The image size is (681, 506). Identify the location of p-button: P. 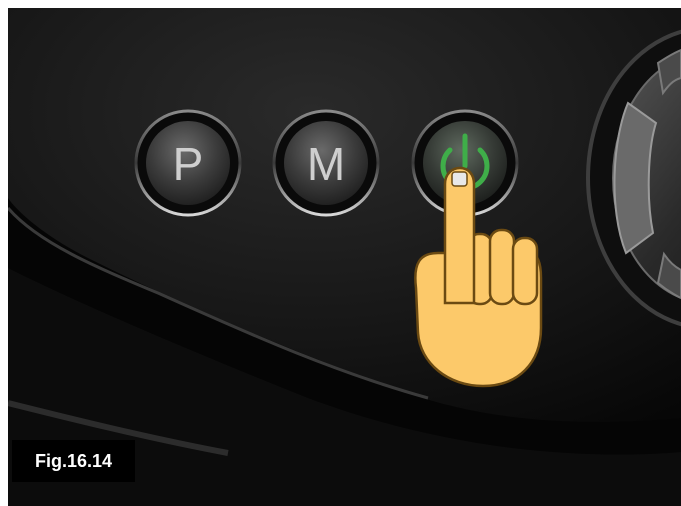
(188, 163).